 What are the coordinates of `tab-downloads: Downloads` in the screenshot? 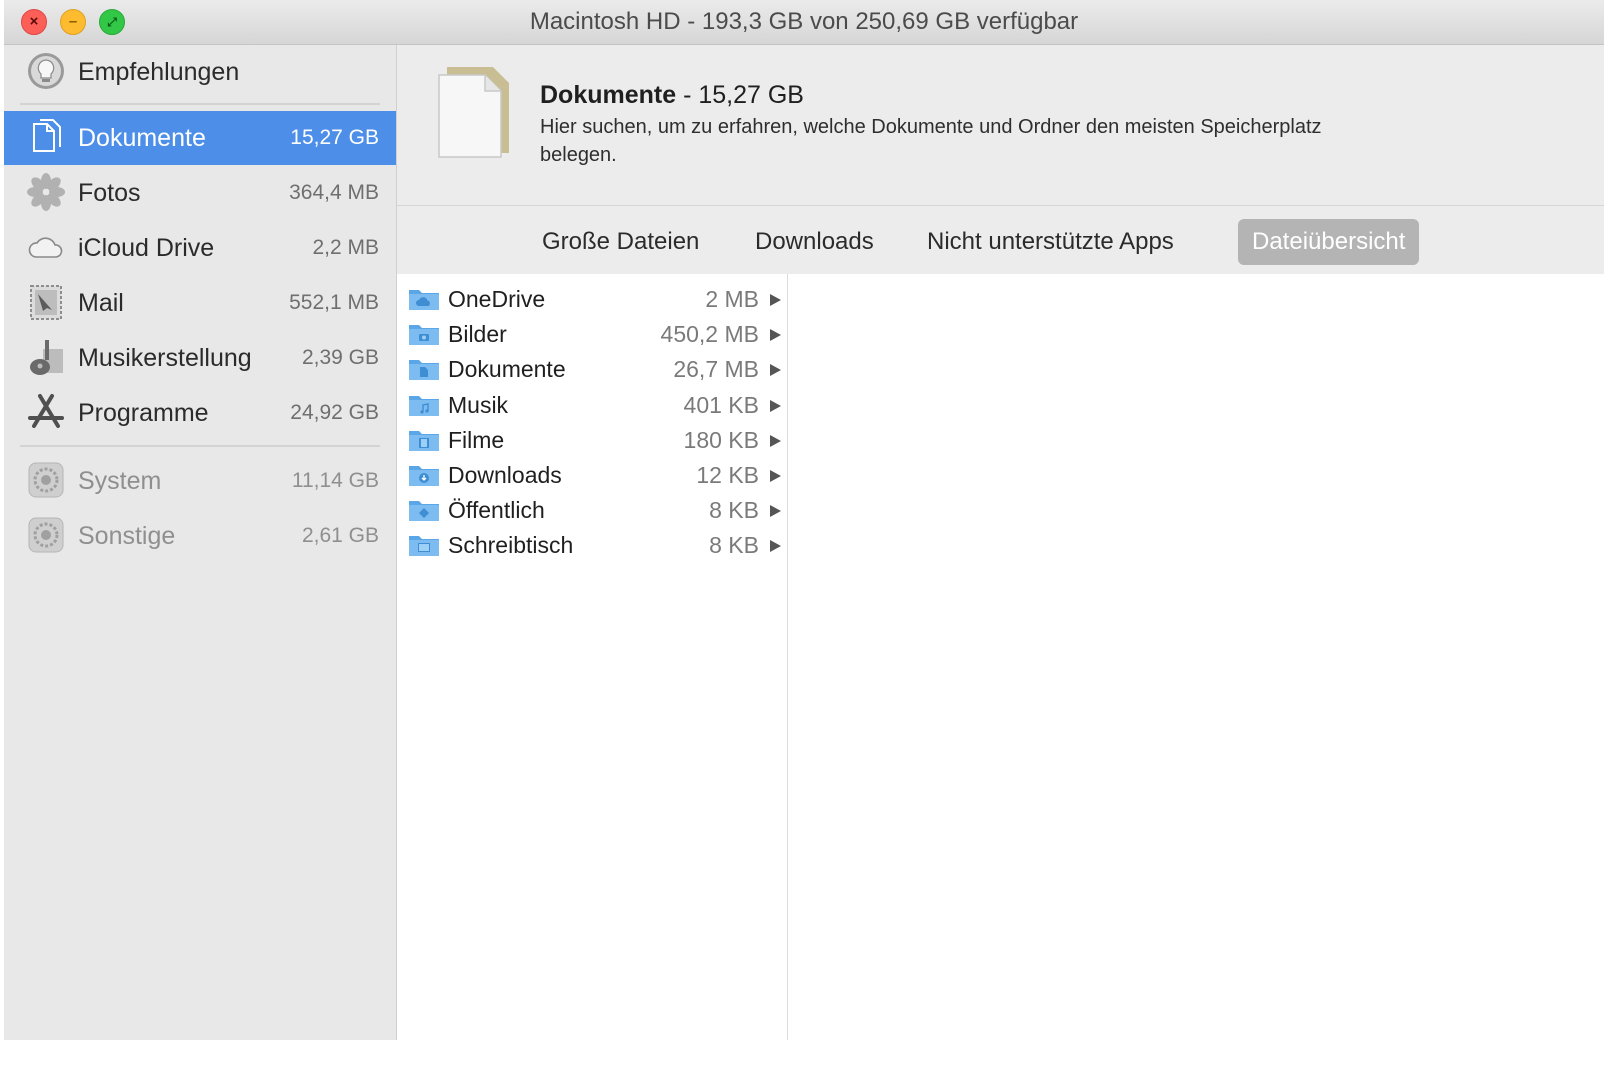 It's located at (814, 242).